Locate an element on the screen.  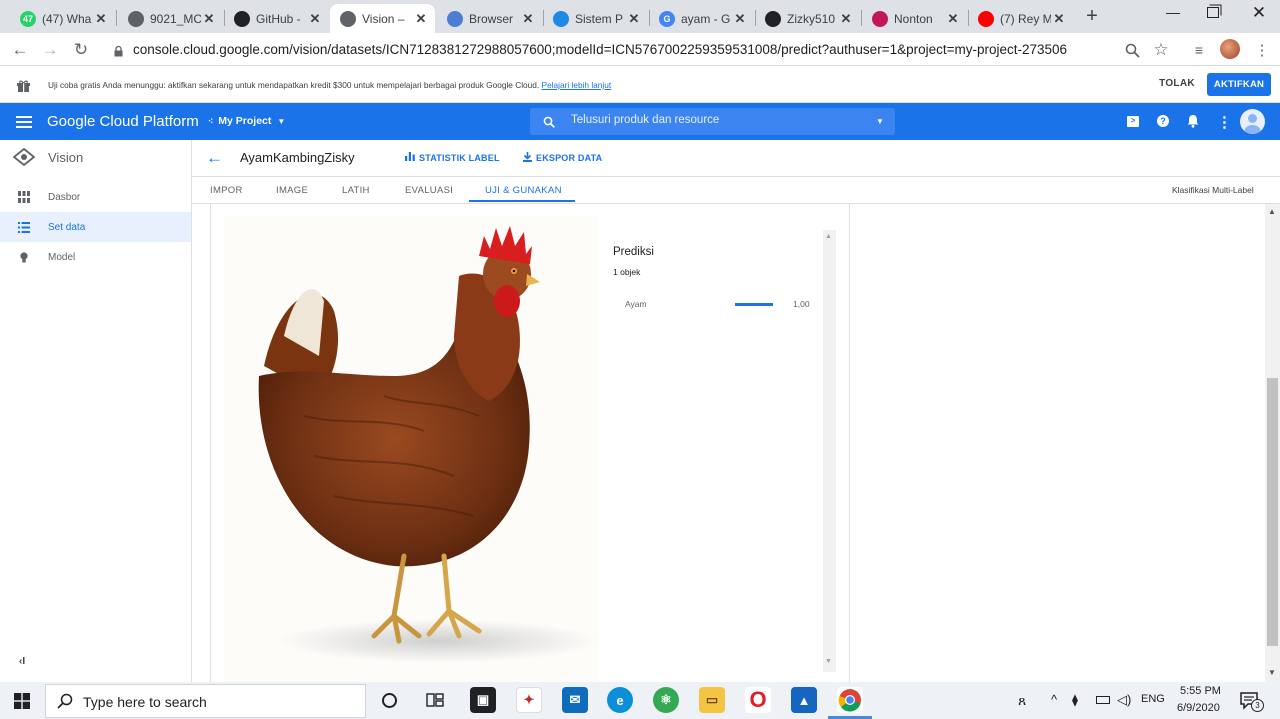
photos-app-icon: ▲ is located at coordinates (804, 700).